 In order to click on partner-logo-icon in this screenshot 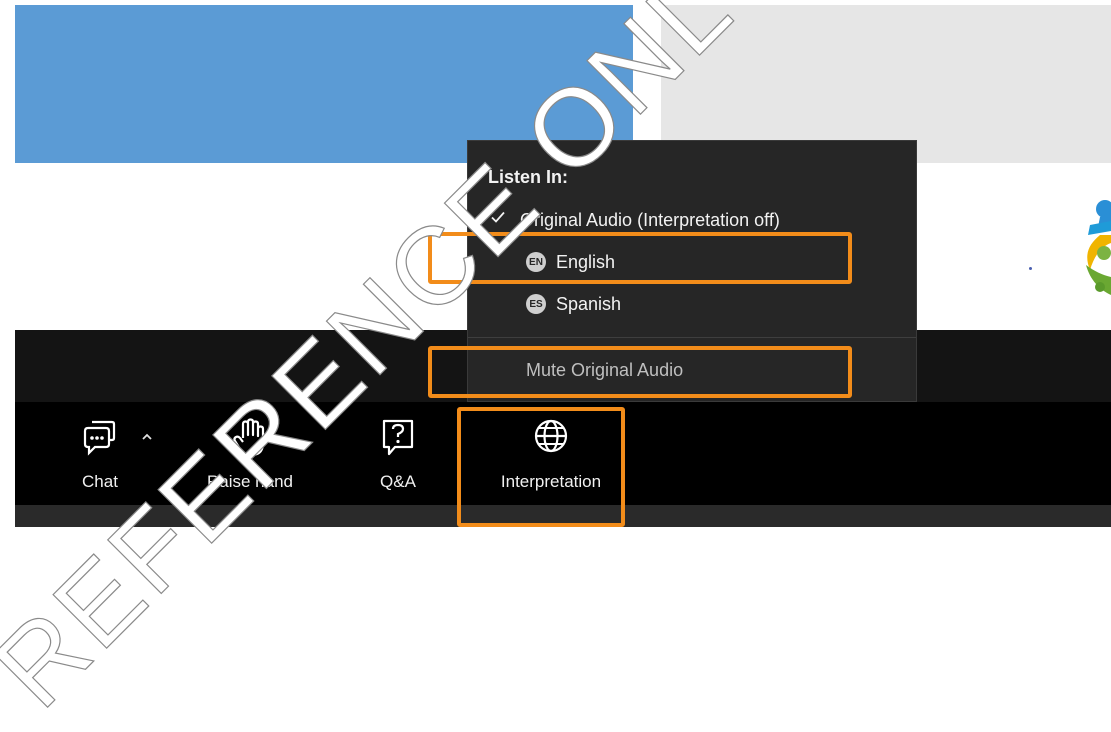, I will do `click(1098, 247)`.